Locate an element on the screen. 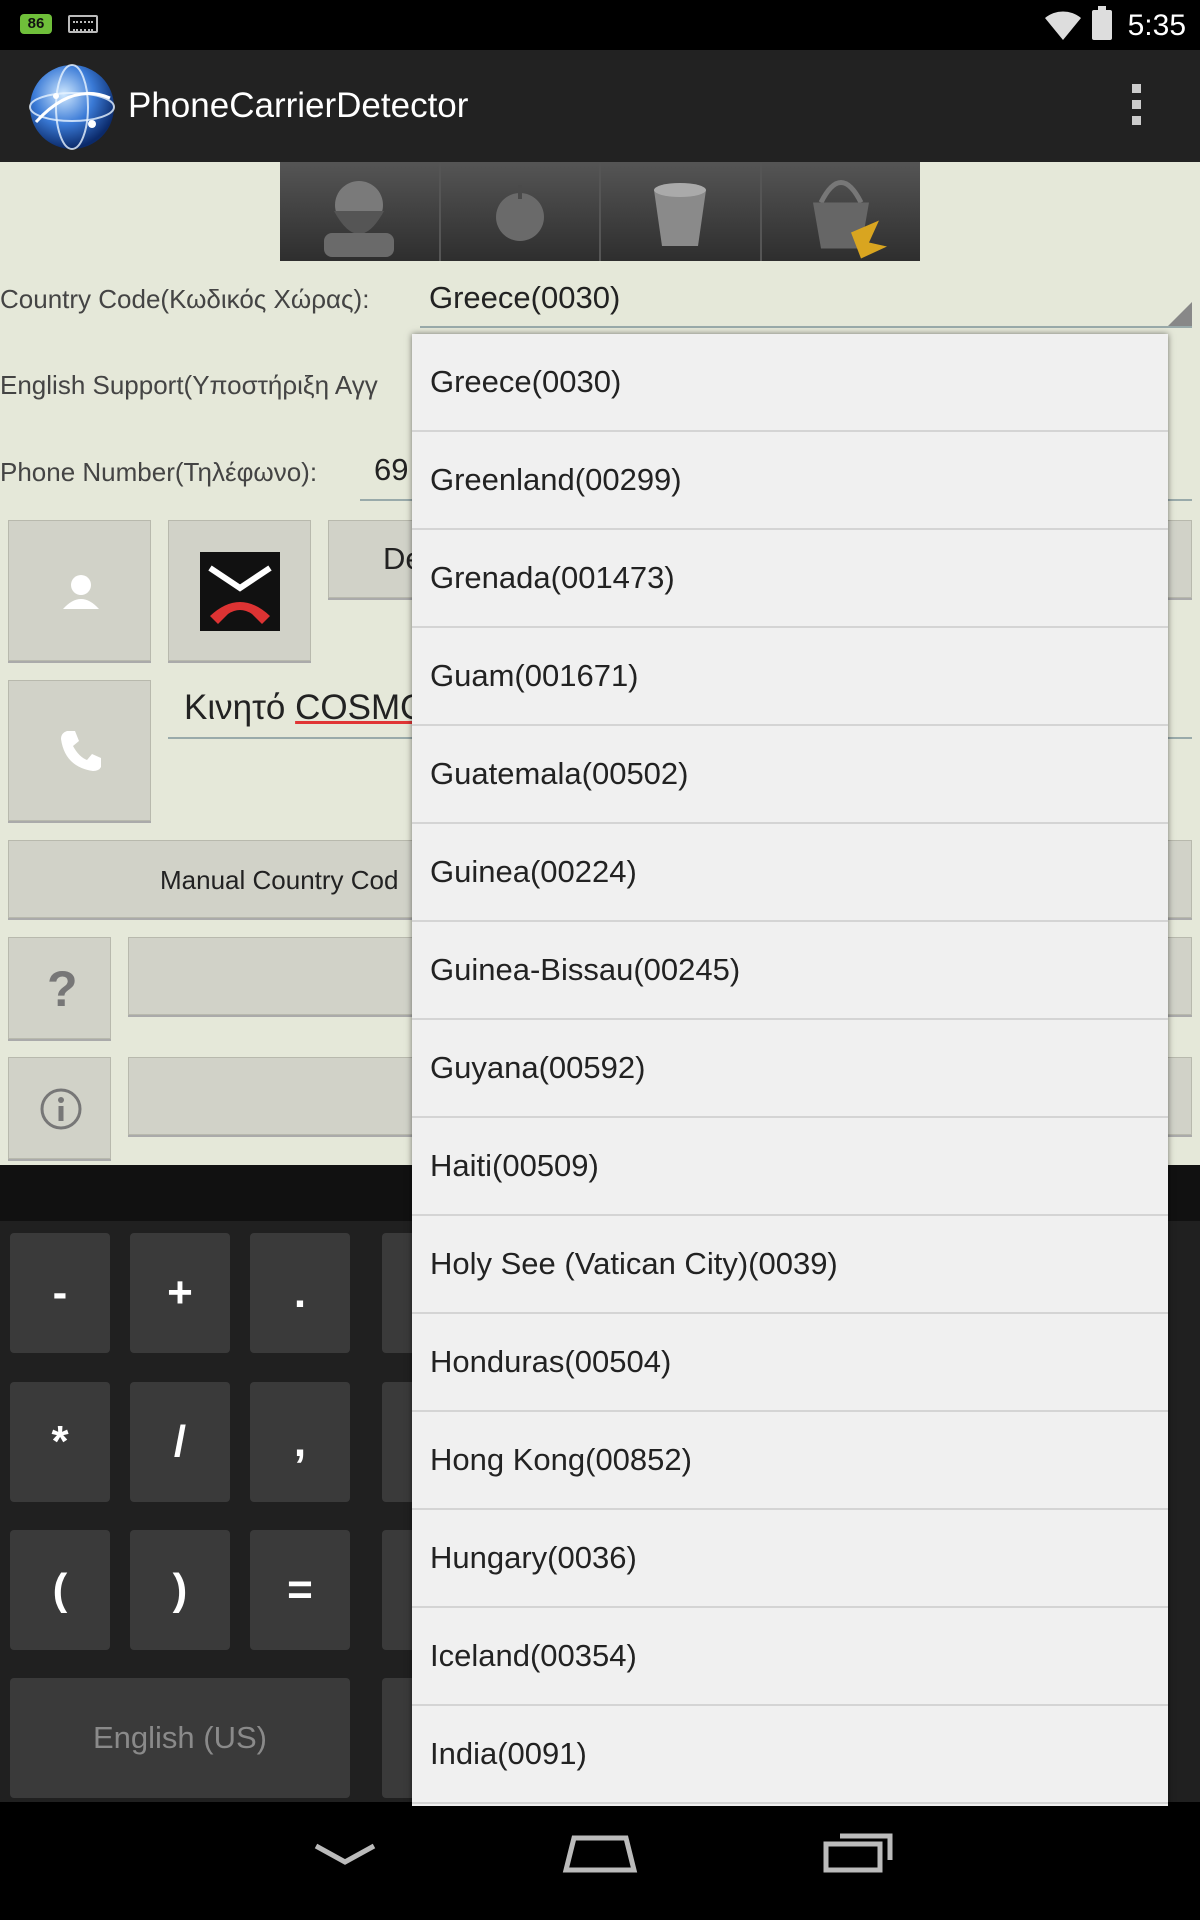 The width and height of the screenshot is (1200, 1920). manual-country-code-label: Manual Country Cod is located at coordinates (279, 880).